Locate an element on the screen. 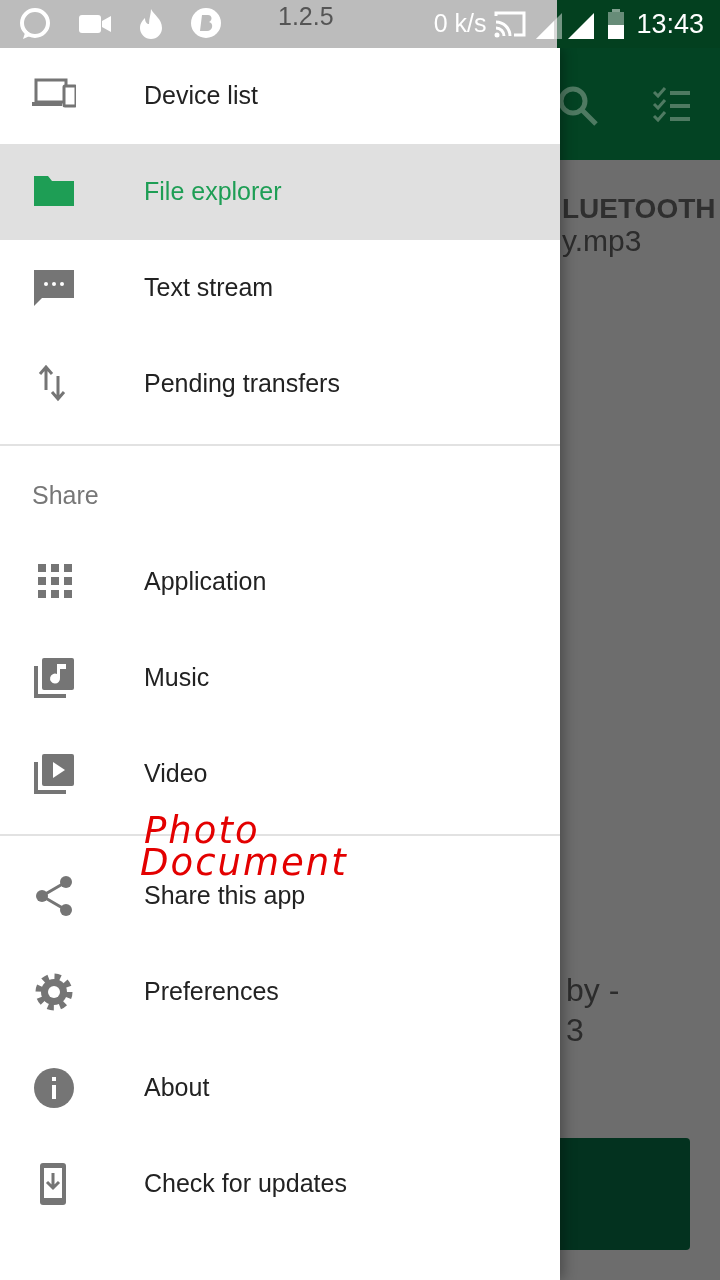  video-library-icon is located at coordinates (54, 774).